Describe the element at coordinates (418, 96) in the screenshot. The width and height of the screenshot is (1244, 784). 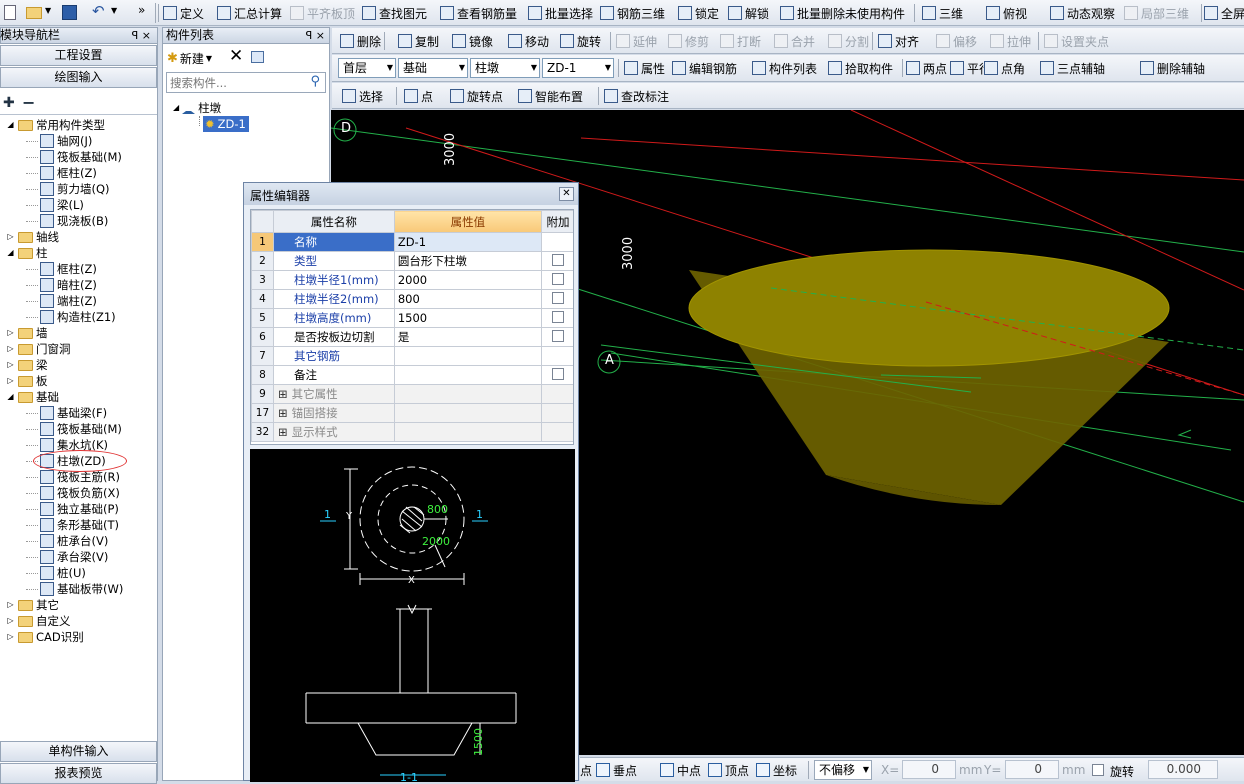
I see `toolbar-button-tb4-1: 点` at that location.